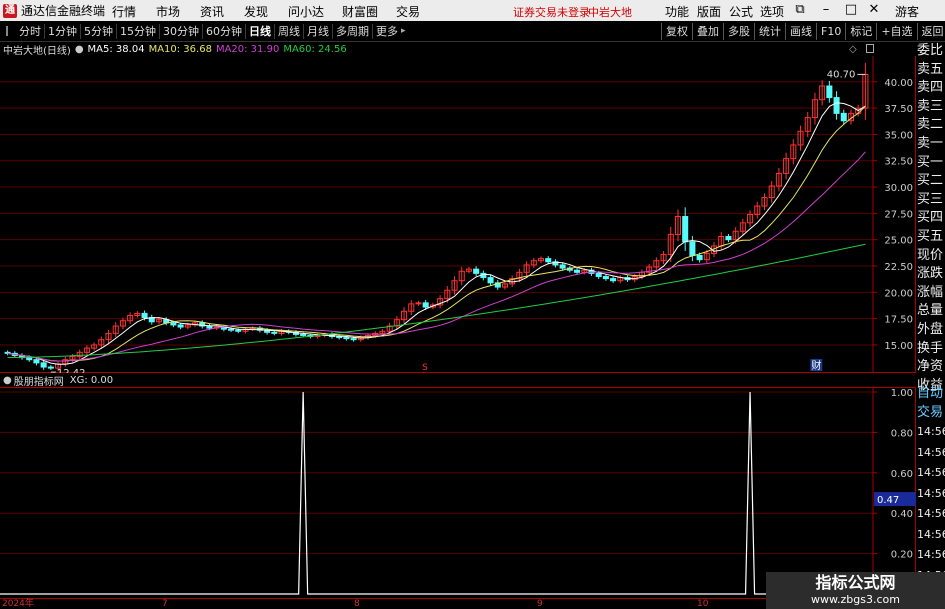 This screenshot has width=945, height=609. I want to click on maximize-icon: □, so click(851, 9).